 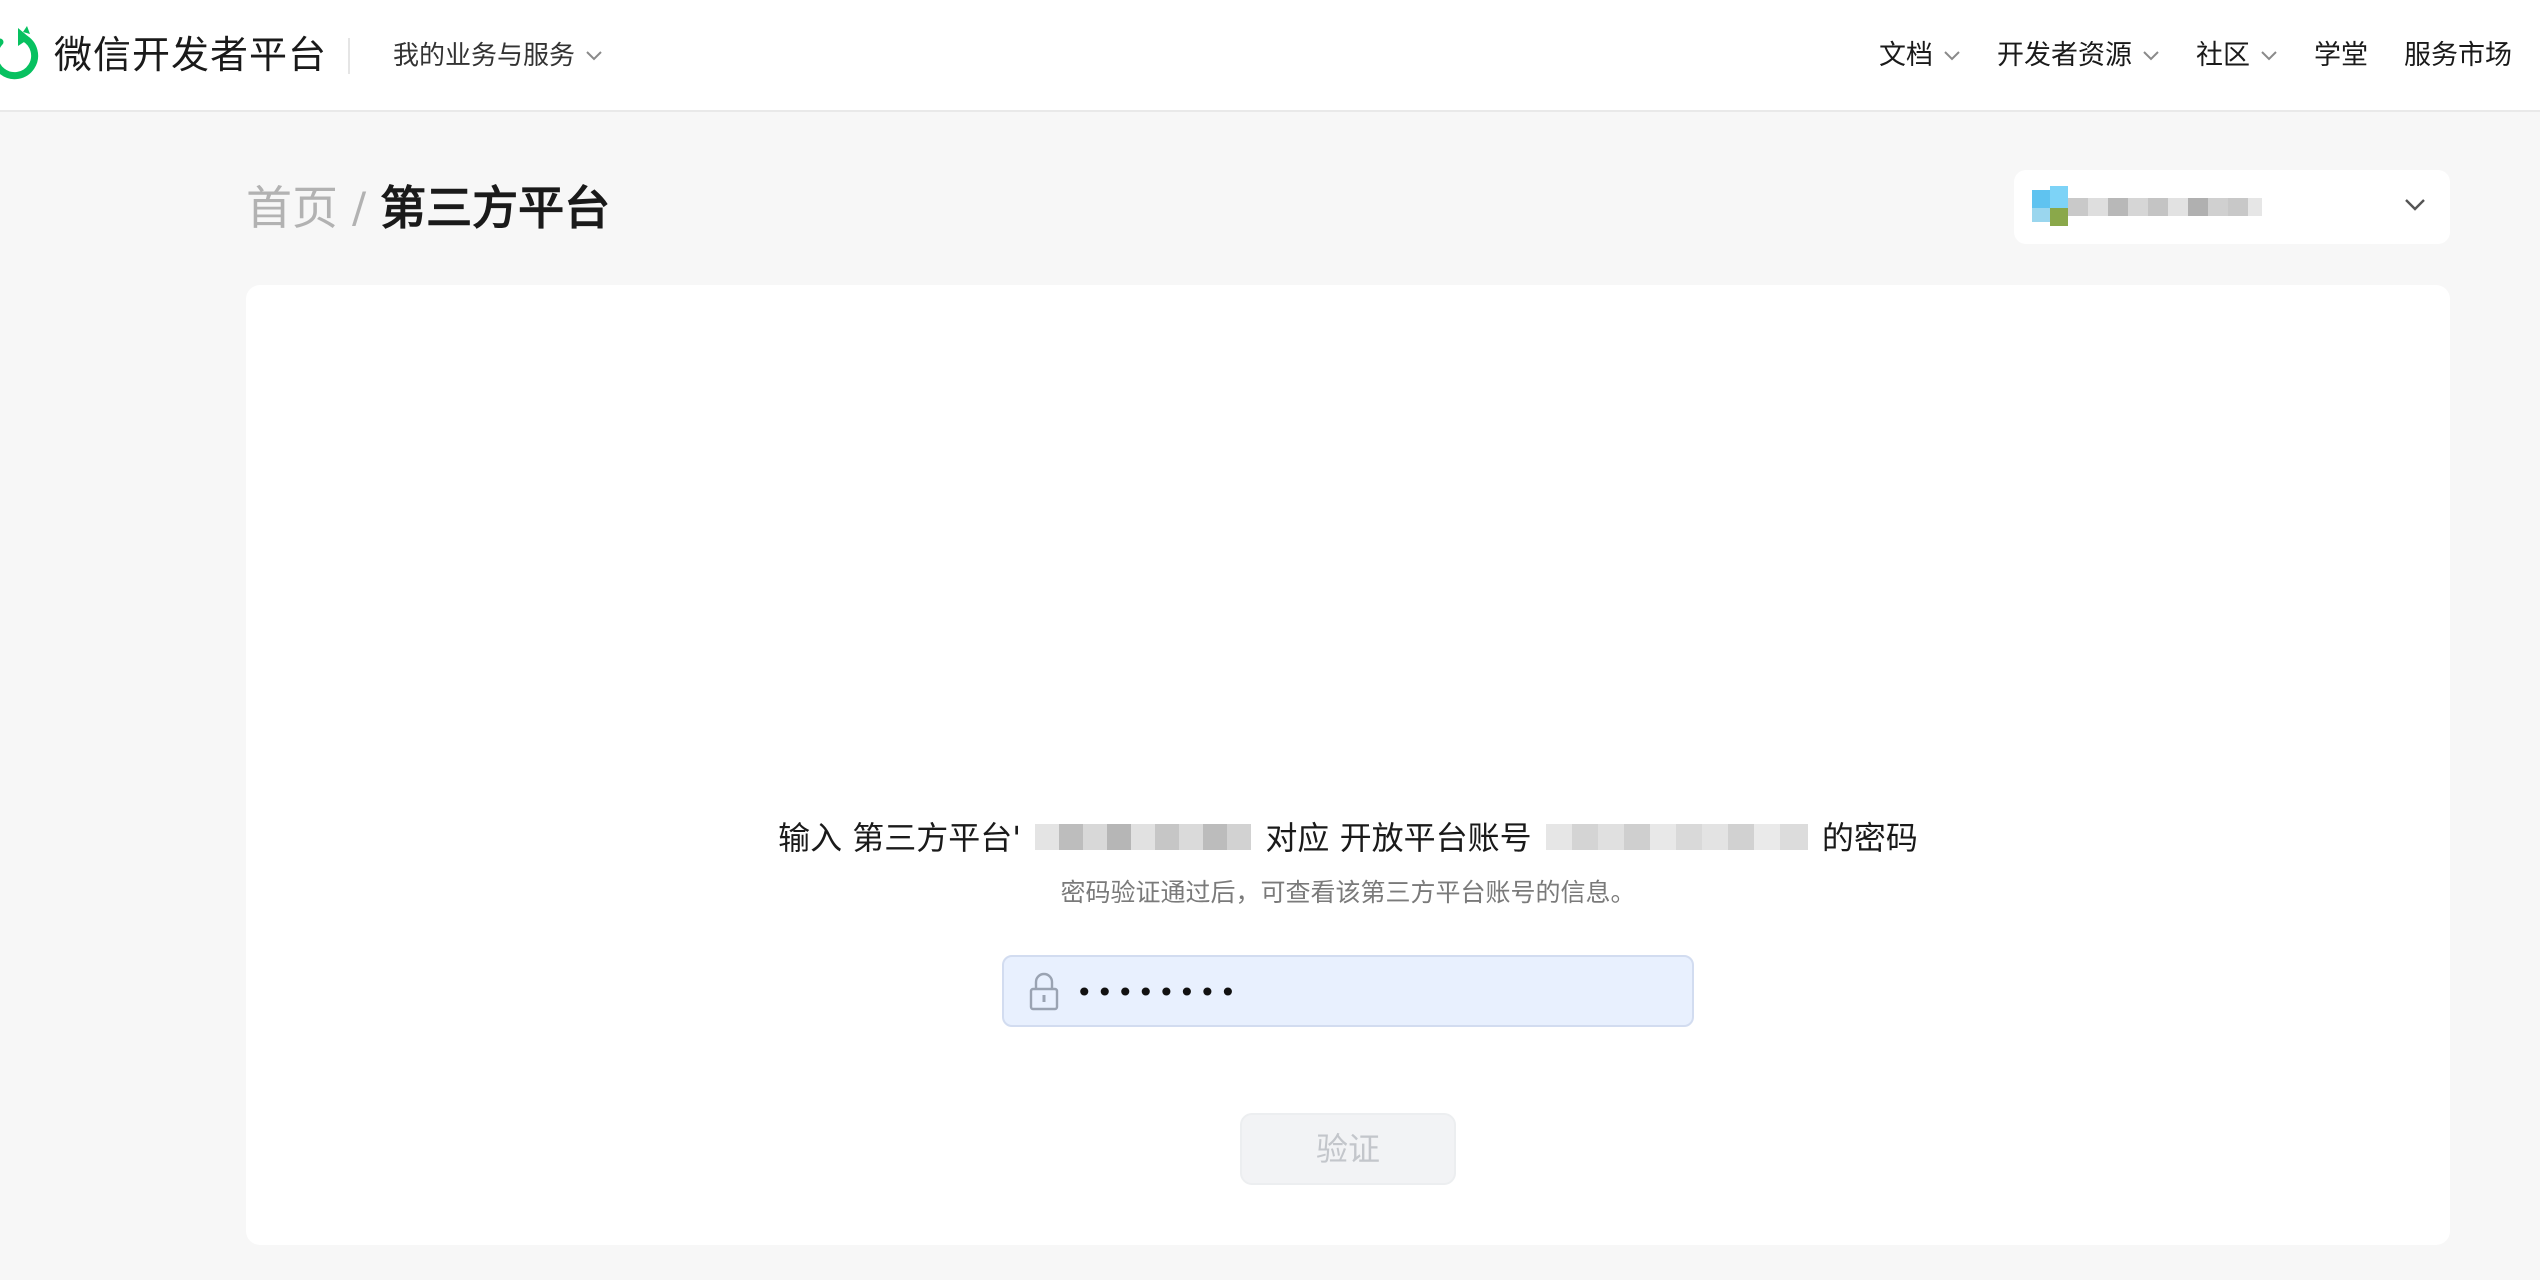 I want to click on wechat-developer-logo-icon, so click(x=21, y=54).